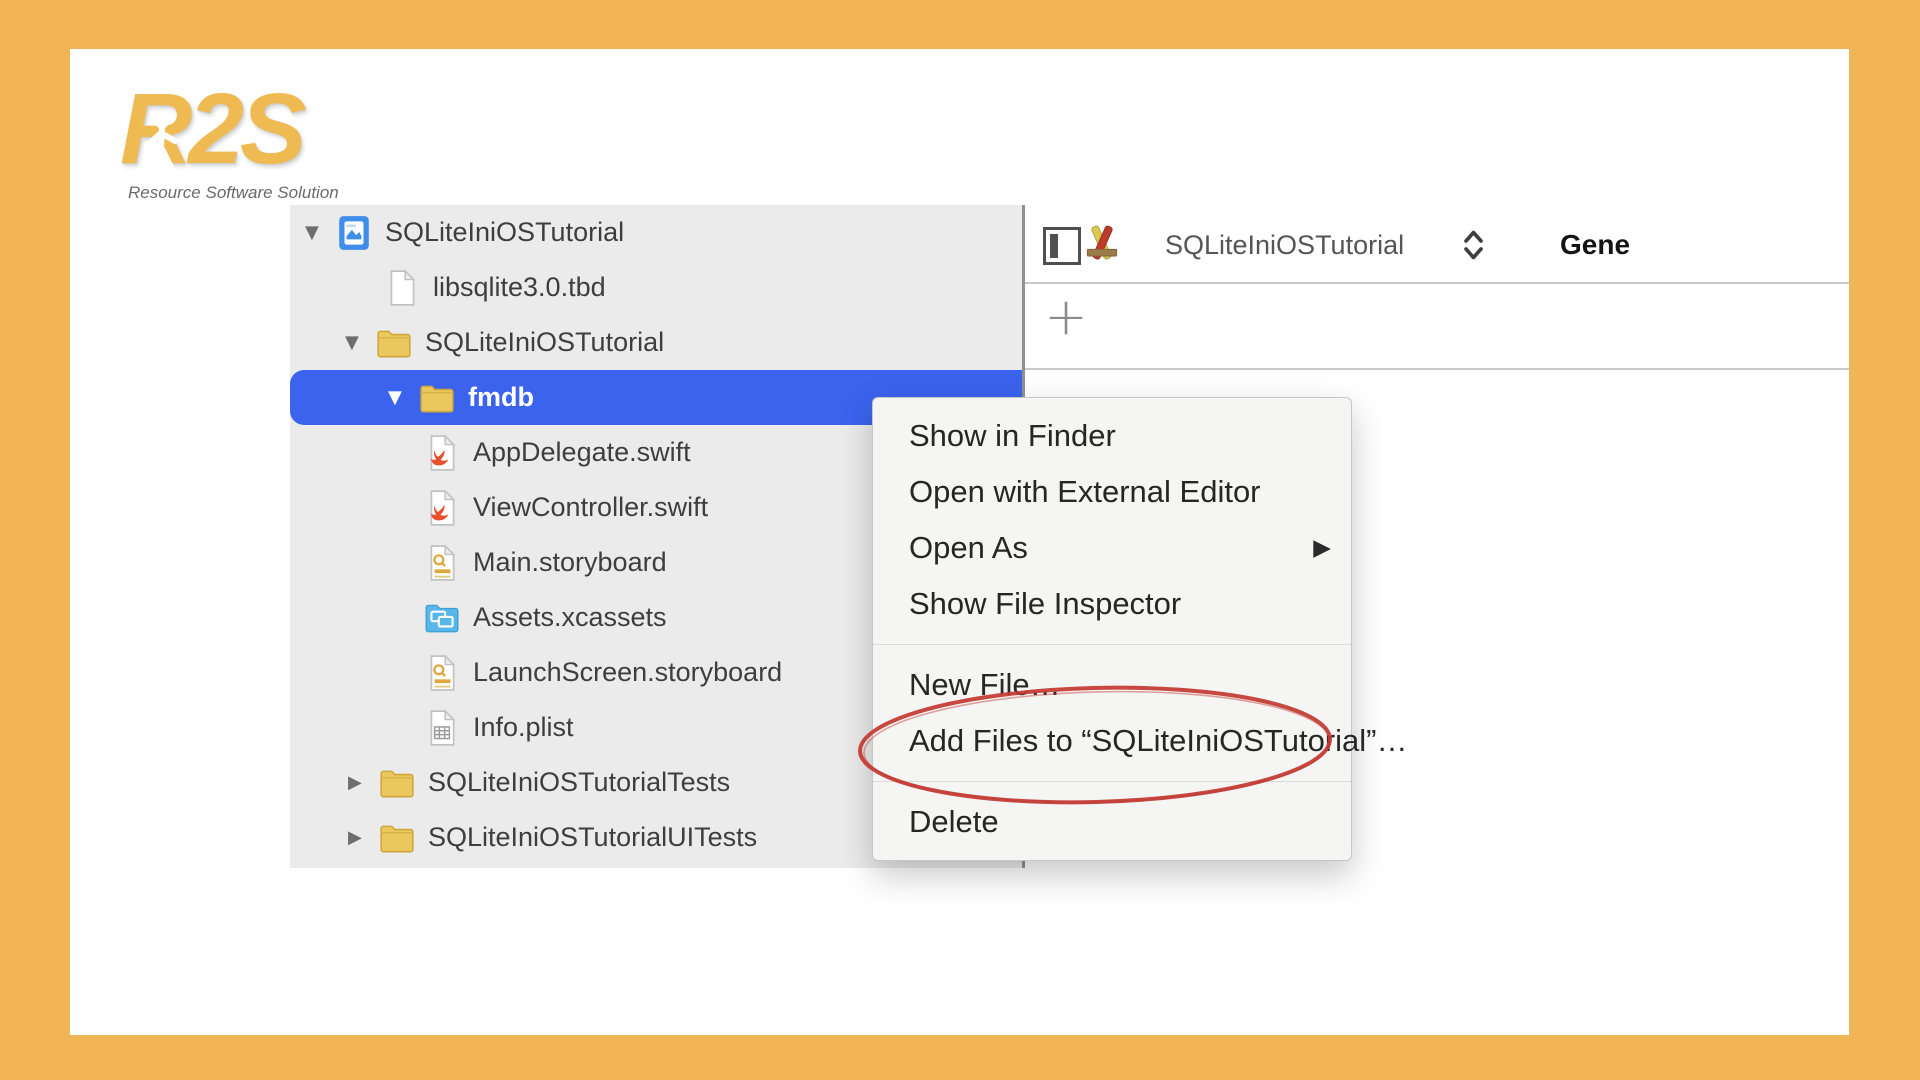  I want to click on chevron-up-down-icon, so click(1473, 245).